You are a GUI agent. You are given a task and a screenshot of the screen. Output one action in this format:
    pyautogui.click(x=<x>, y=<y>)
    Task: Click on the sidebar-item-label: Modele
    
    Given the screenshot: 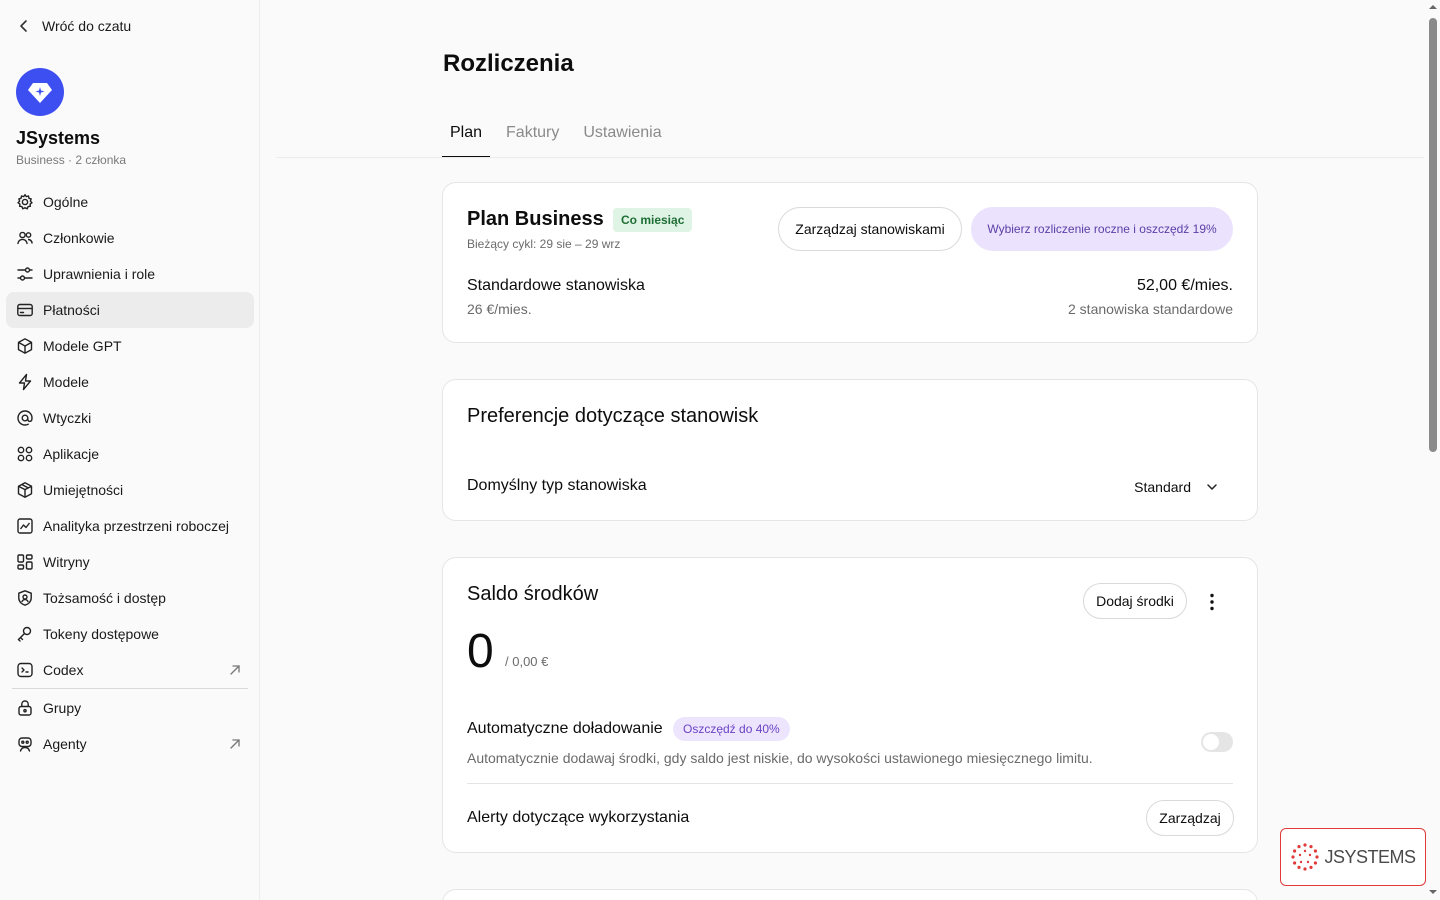 What is the action you would take?
    pyautogui.click(x=66, y=382)
    